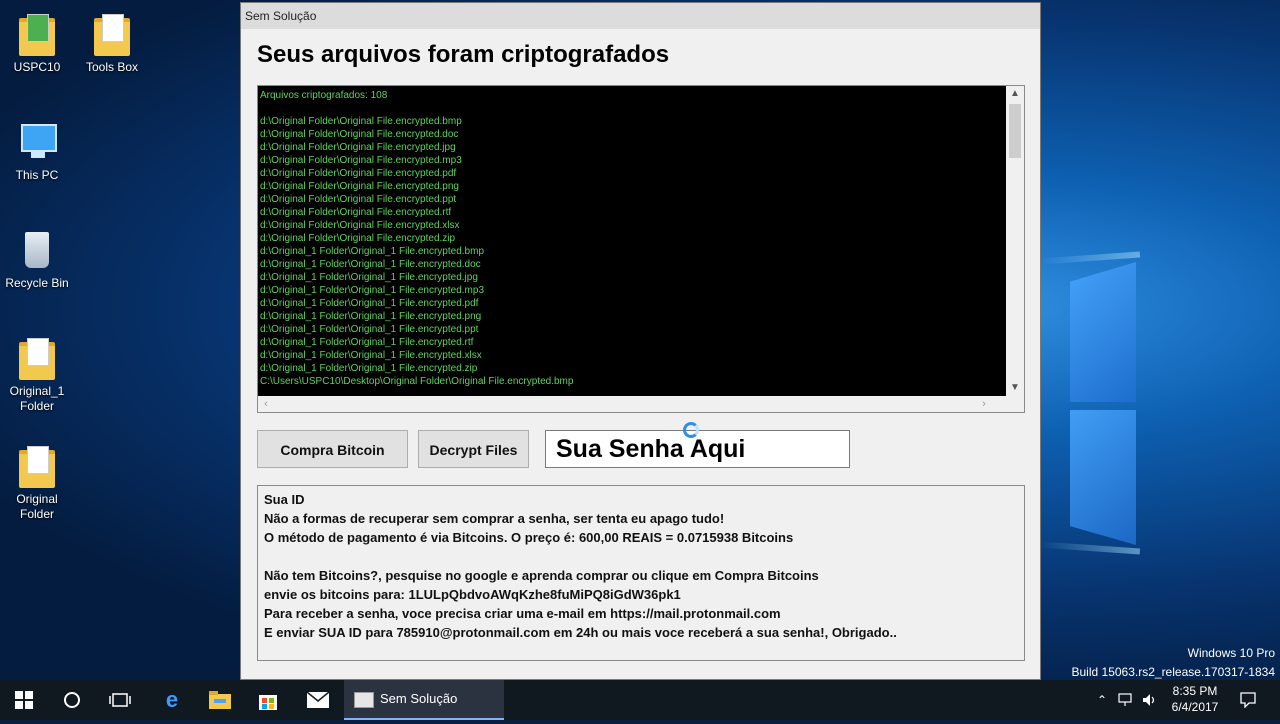  What do you see at coordinates (691, 430) in the screenshot?
I see `busy-cursor-icon` at bounding box center [691, 430].